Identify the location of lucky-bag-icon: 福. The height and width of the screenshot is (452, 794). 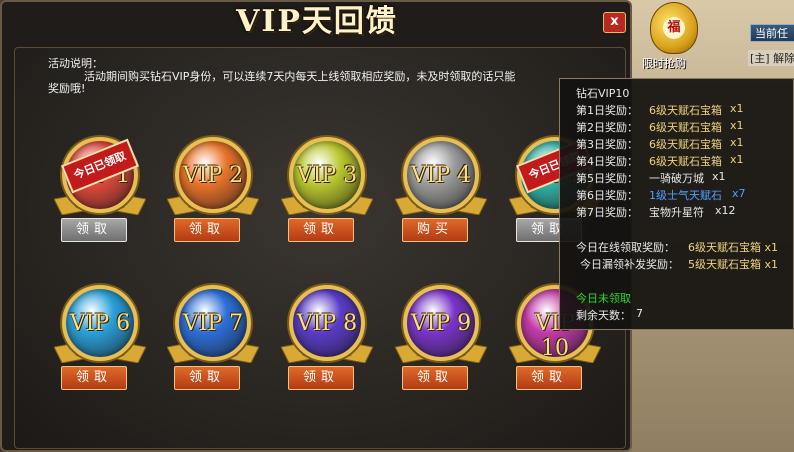
(674, 28).